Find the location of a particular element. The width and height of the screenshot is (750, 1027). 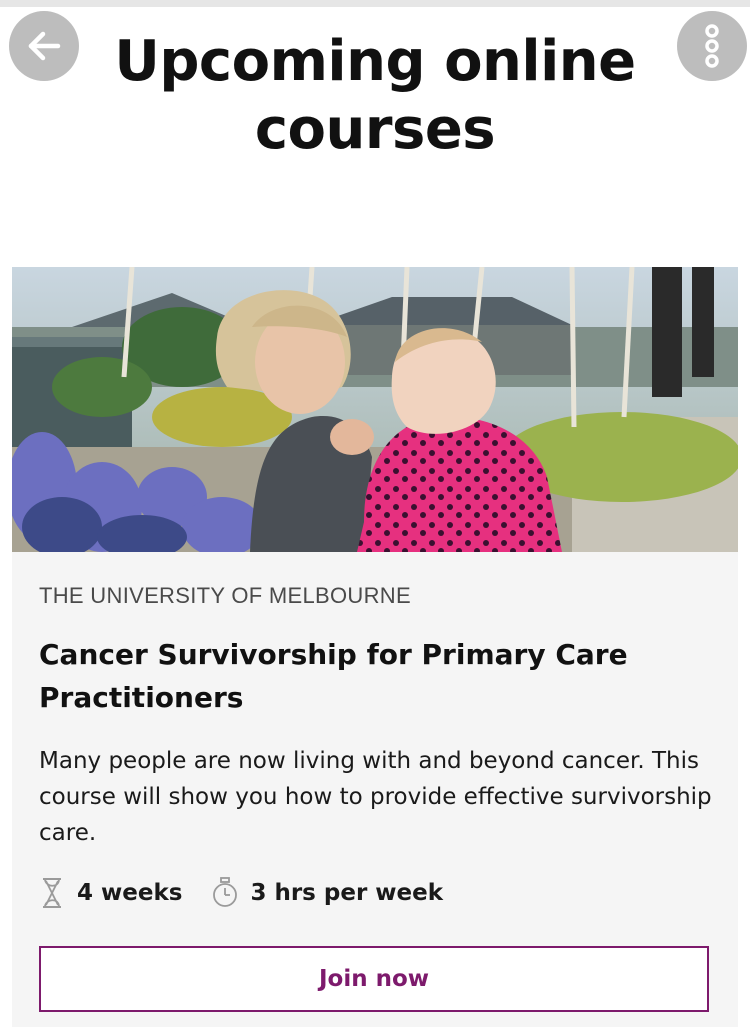

course-duration: 4 weeks is located at coordinates (110, 893).